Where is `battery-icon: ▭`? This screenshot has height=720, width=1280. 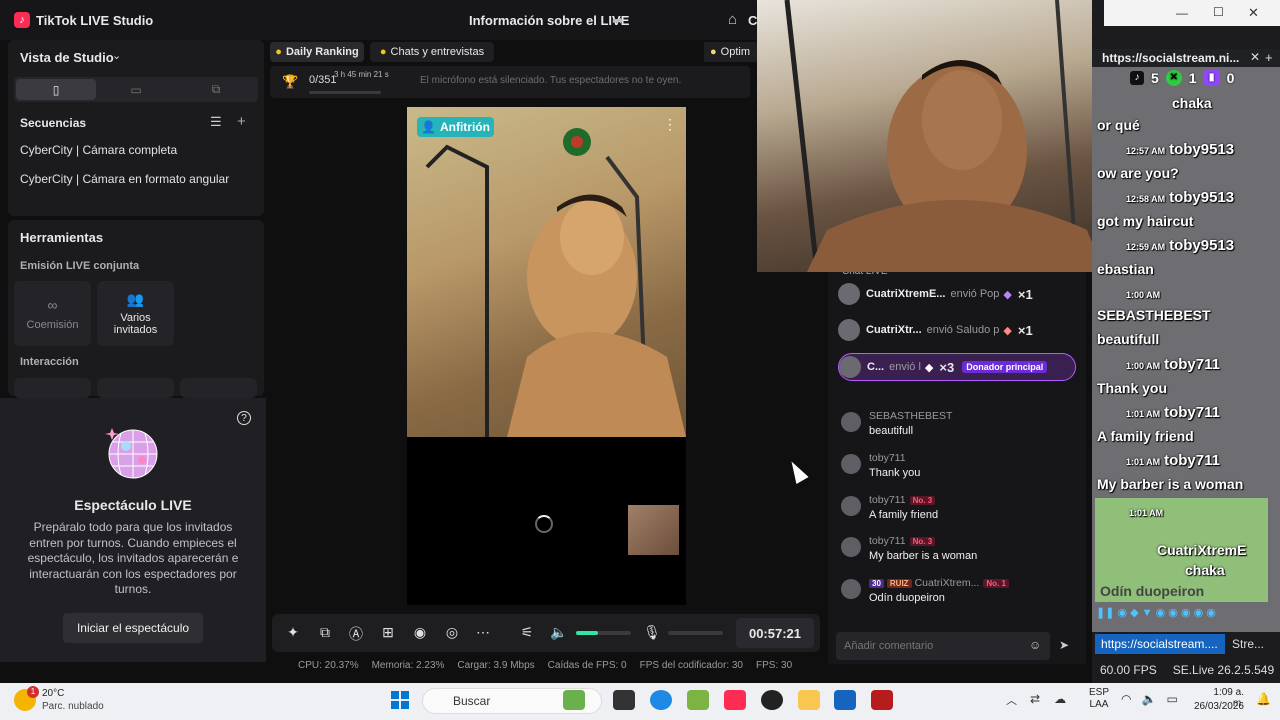
battery-icon: ▭ is located at coordinates (1171, 699).